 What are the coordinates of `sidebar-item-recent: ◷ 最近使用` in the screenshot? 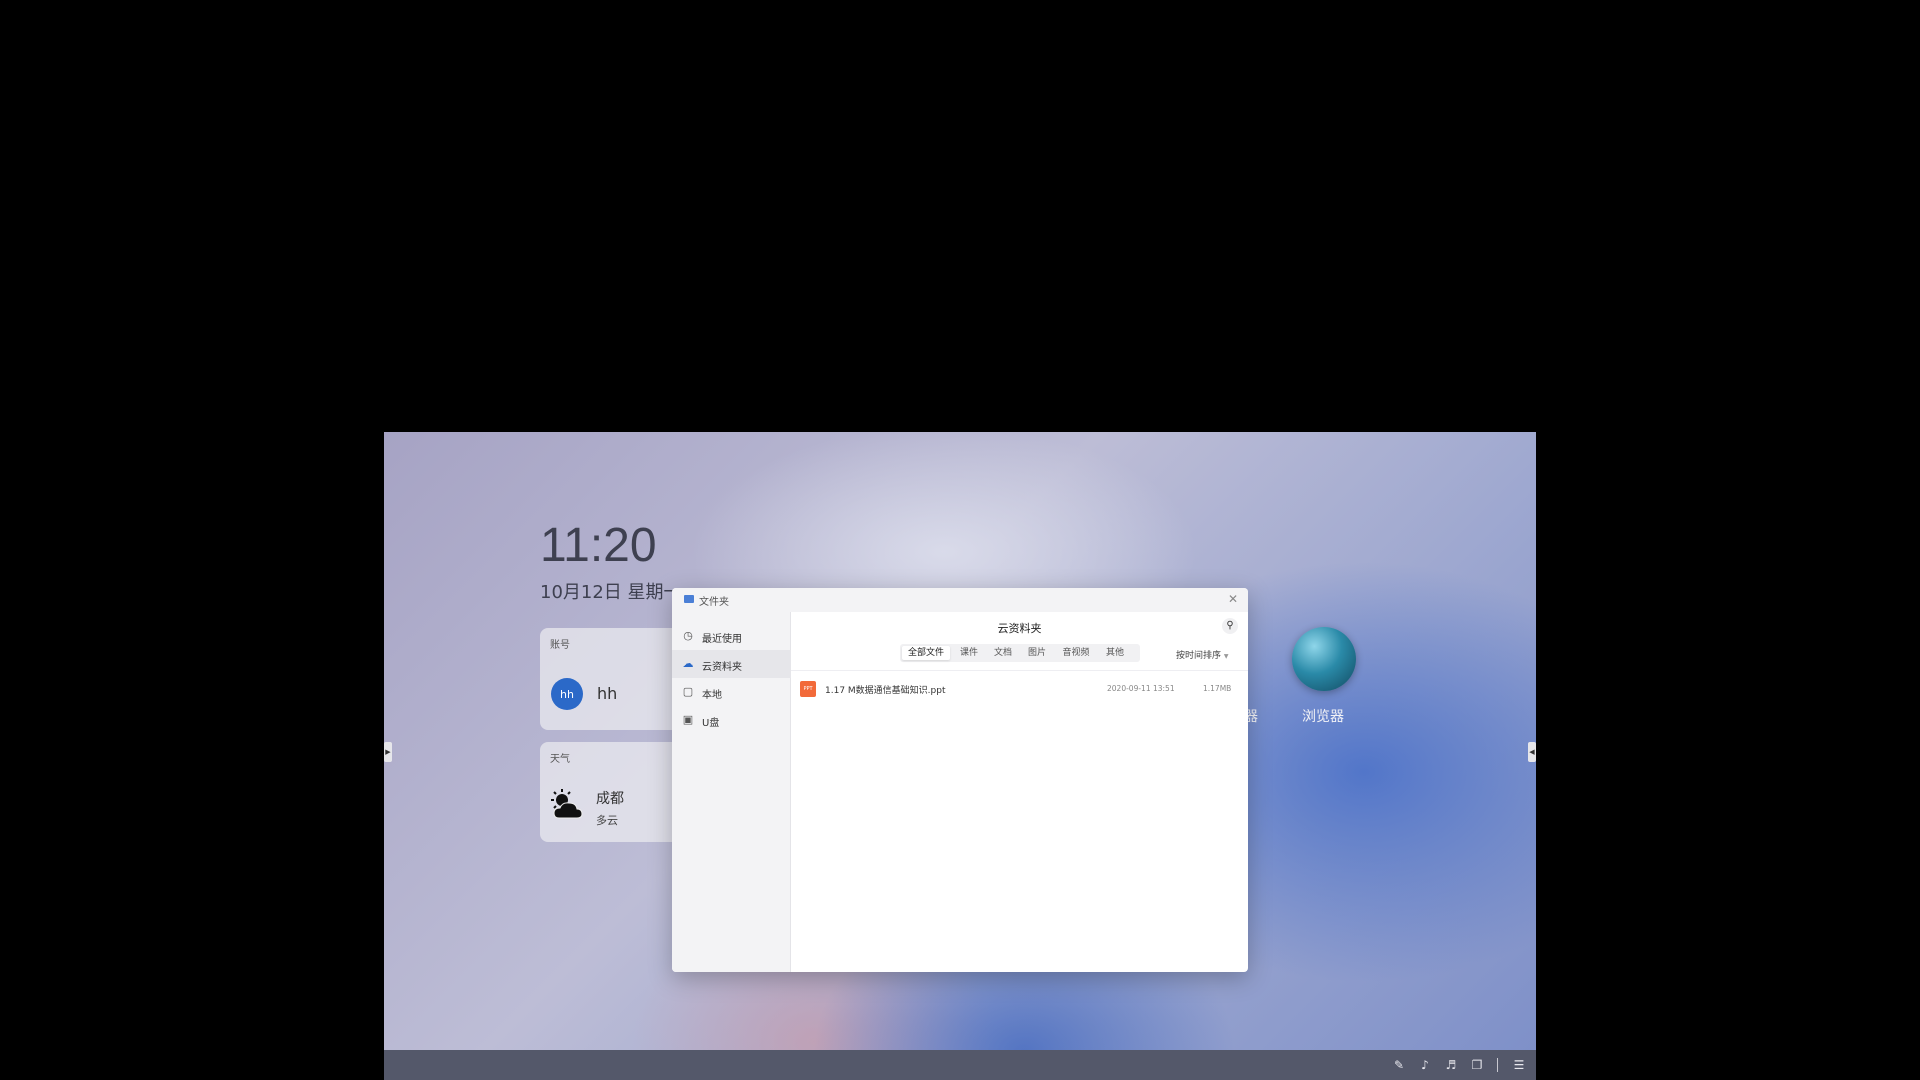 It's located at (731, 636).